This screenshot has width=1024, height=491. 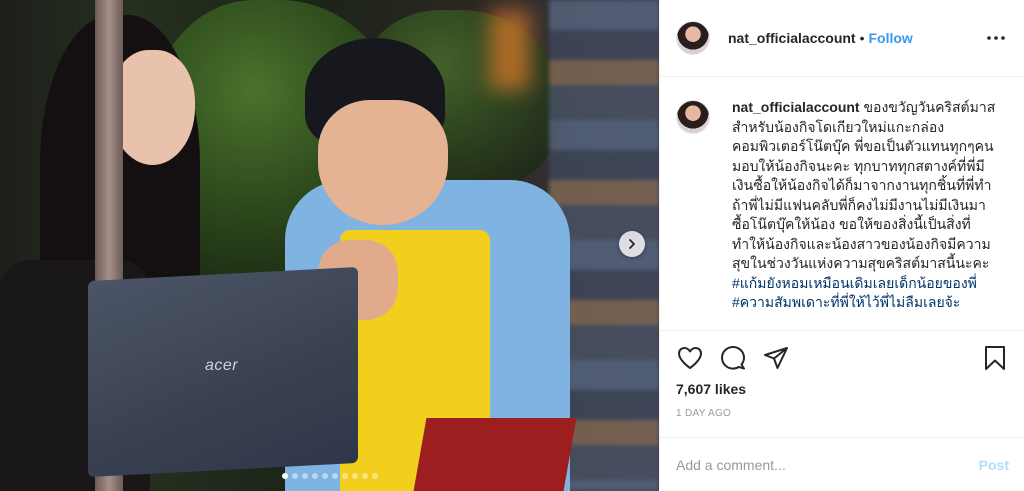 I want to click on heart-icon, so click(x=690, y=358).